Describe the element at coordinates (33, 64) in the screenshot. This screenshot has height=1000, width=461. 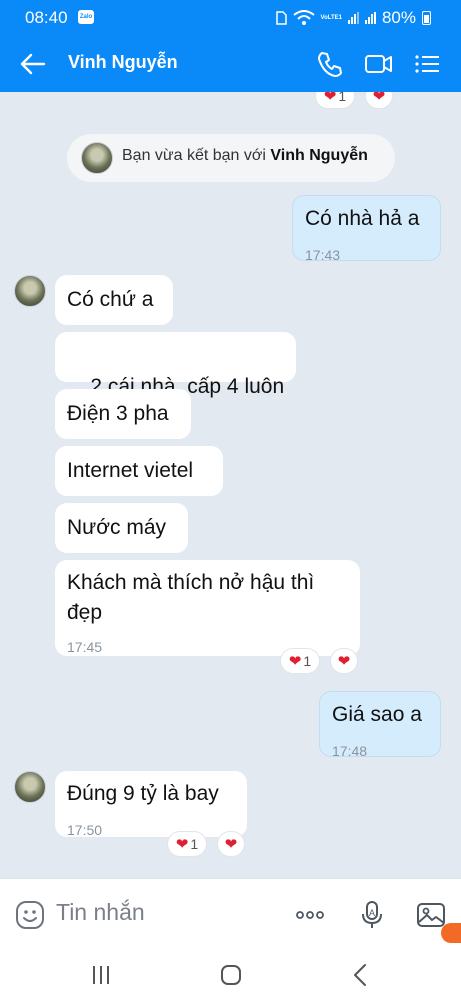
I see `back-icon` at that location.